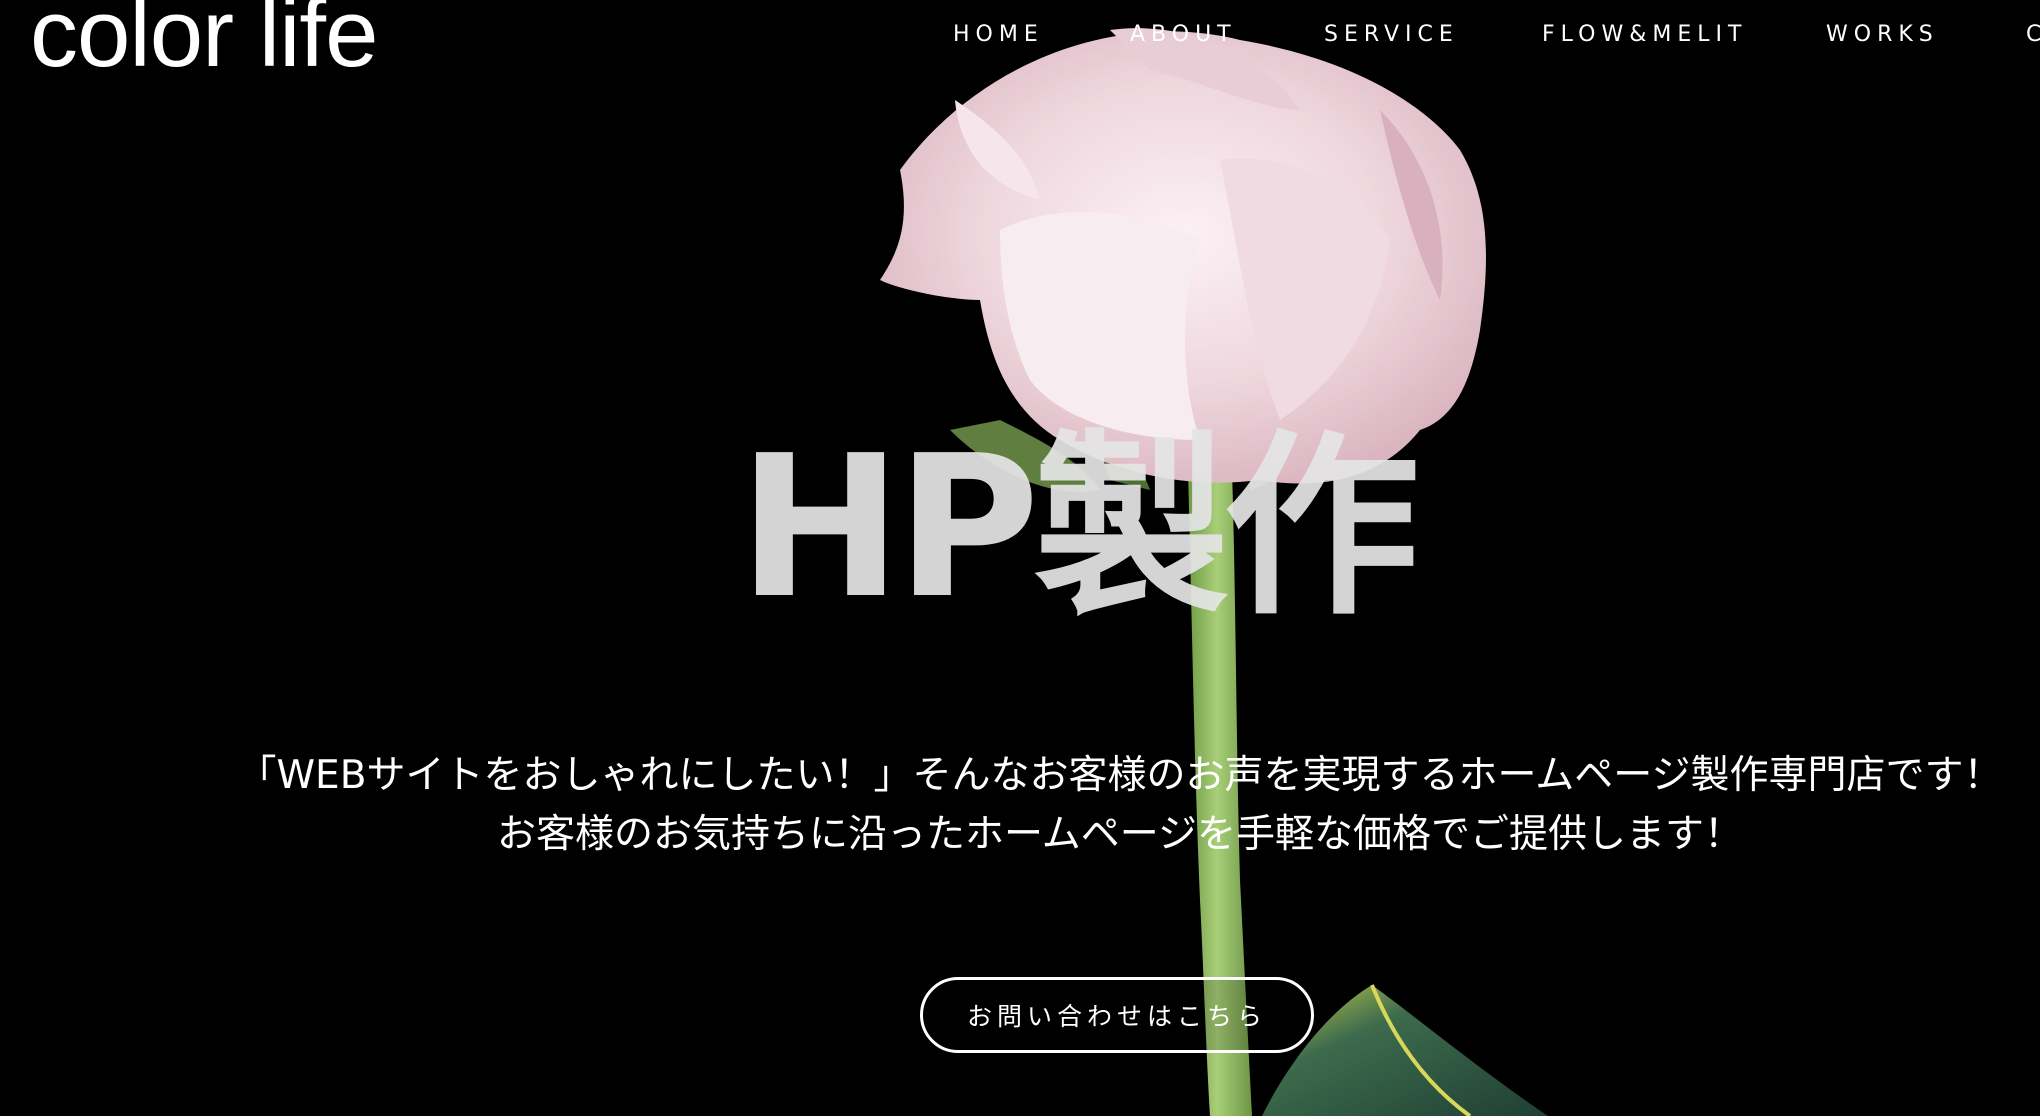 This screenshot has height=1116, width=2040. What do you see at coordinates (1882, 34) in the screenshot?
I see `nav-item-works: WORKS` at bounding box center [1882, 34].